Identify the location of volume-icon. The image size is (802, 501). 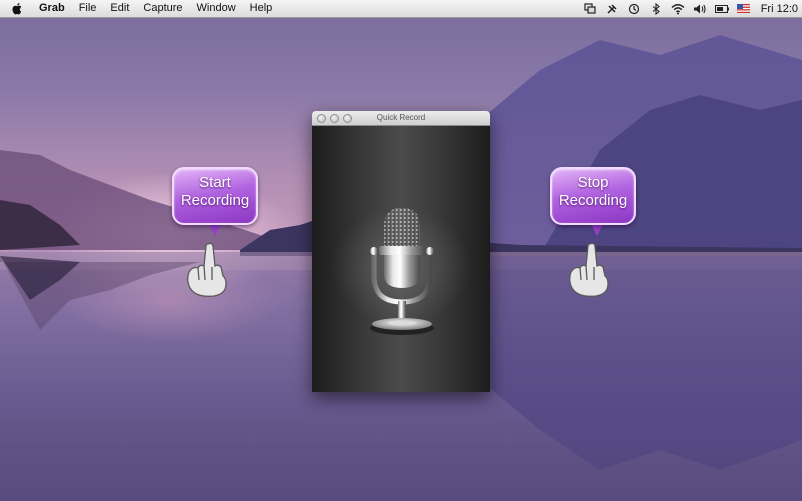
(700, 8).